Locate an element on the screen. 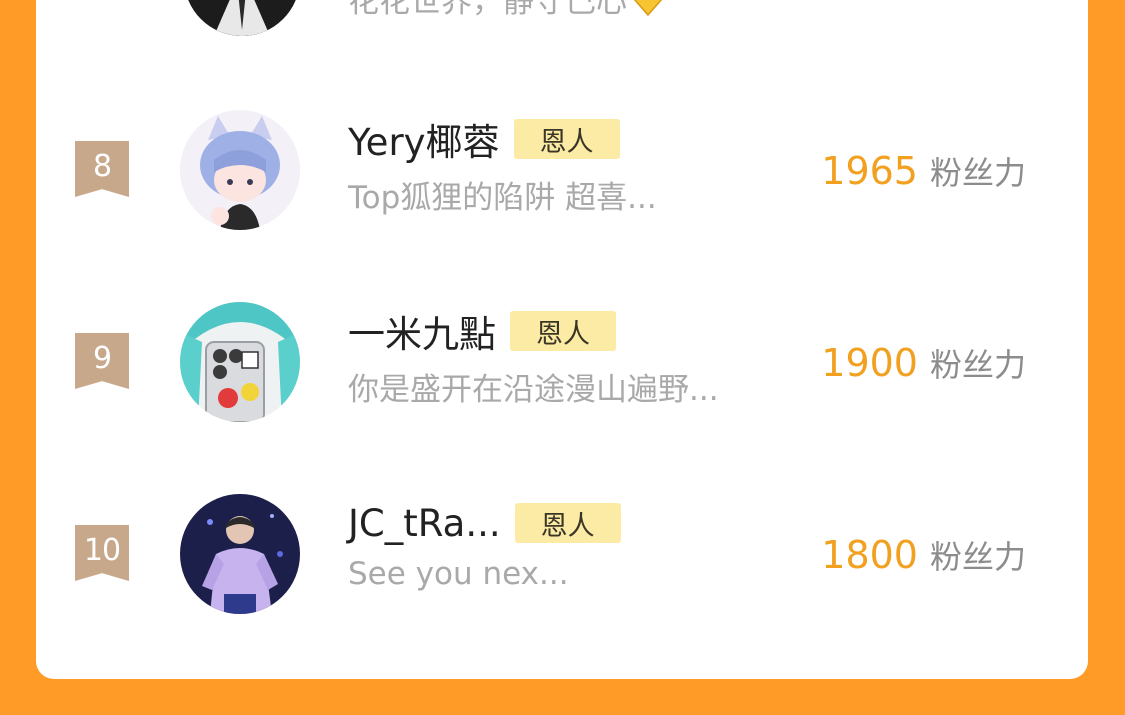 This screenshot has width=1125, height=715. fan-power-score: 1900 粉丝力 is located at coordinates (923, 363).